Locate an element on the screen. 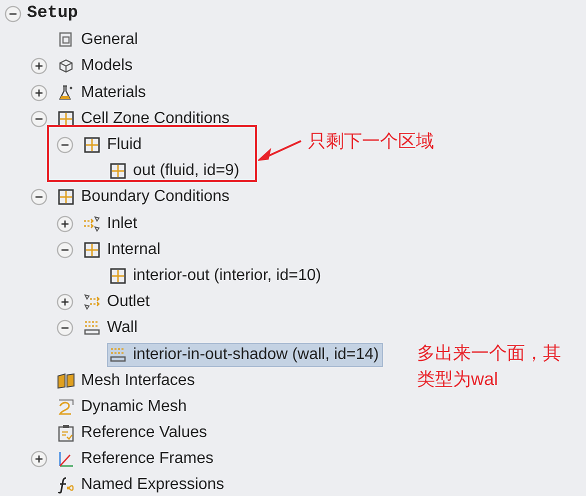  function-icon is located at coordinates (66, 485).